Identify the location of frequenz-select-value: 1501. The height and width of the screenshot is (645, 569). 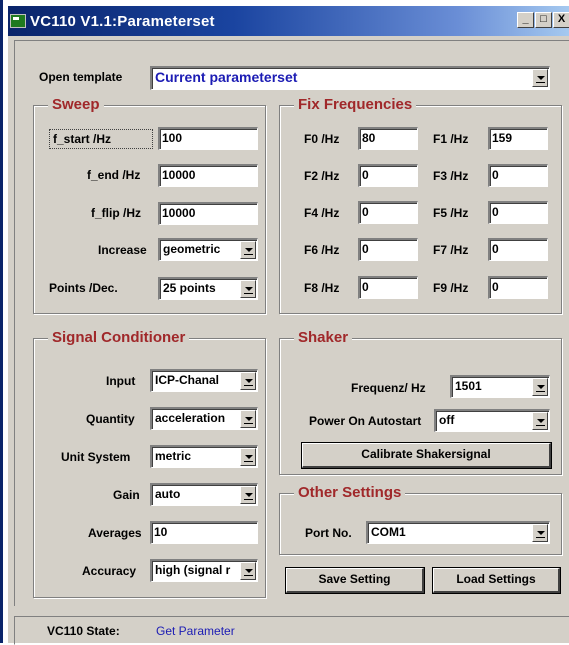
(468, 386).